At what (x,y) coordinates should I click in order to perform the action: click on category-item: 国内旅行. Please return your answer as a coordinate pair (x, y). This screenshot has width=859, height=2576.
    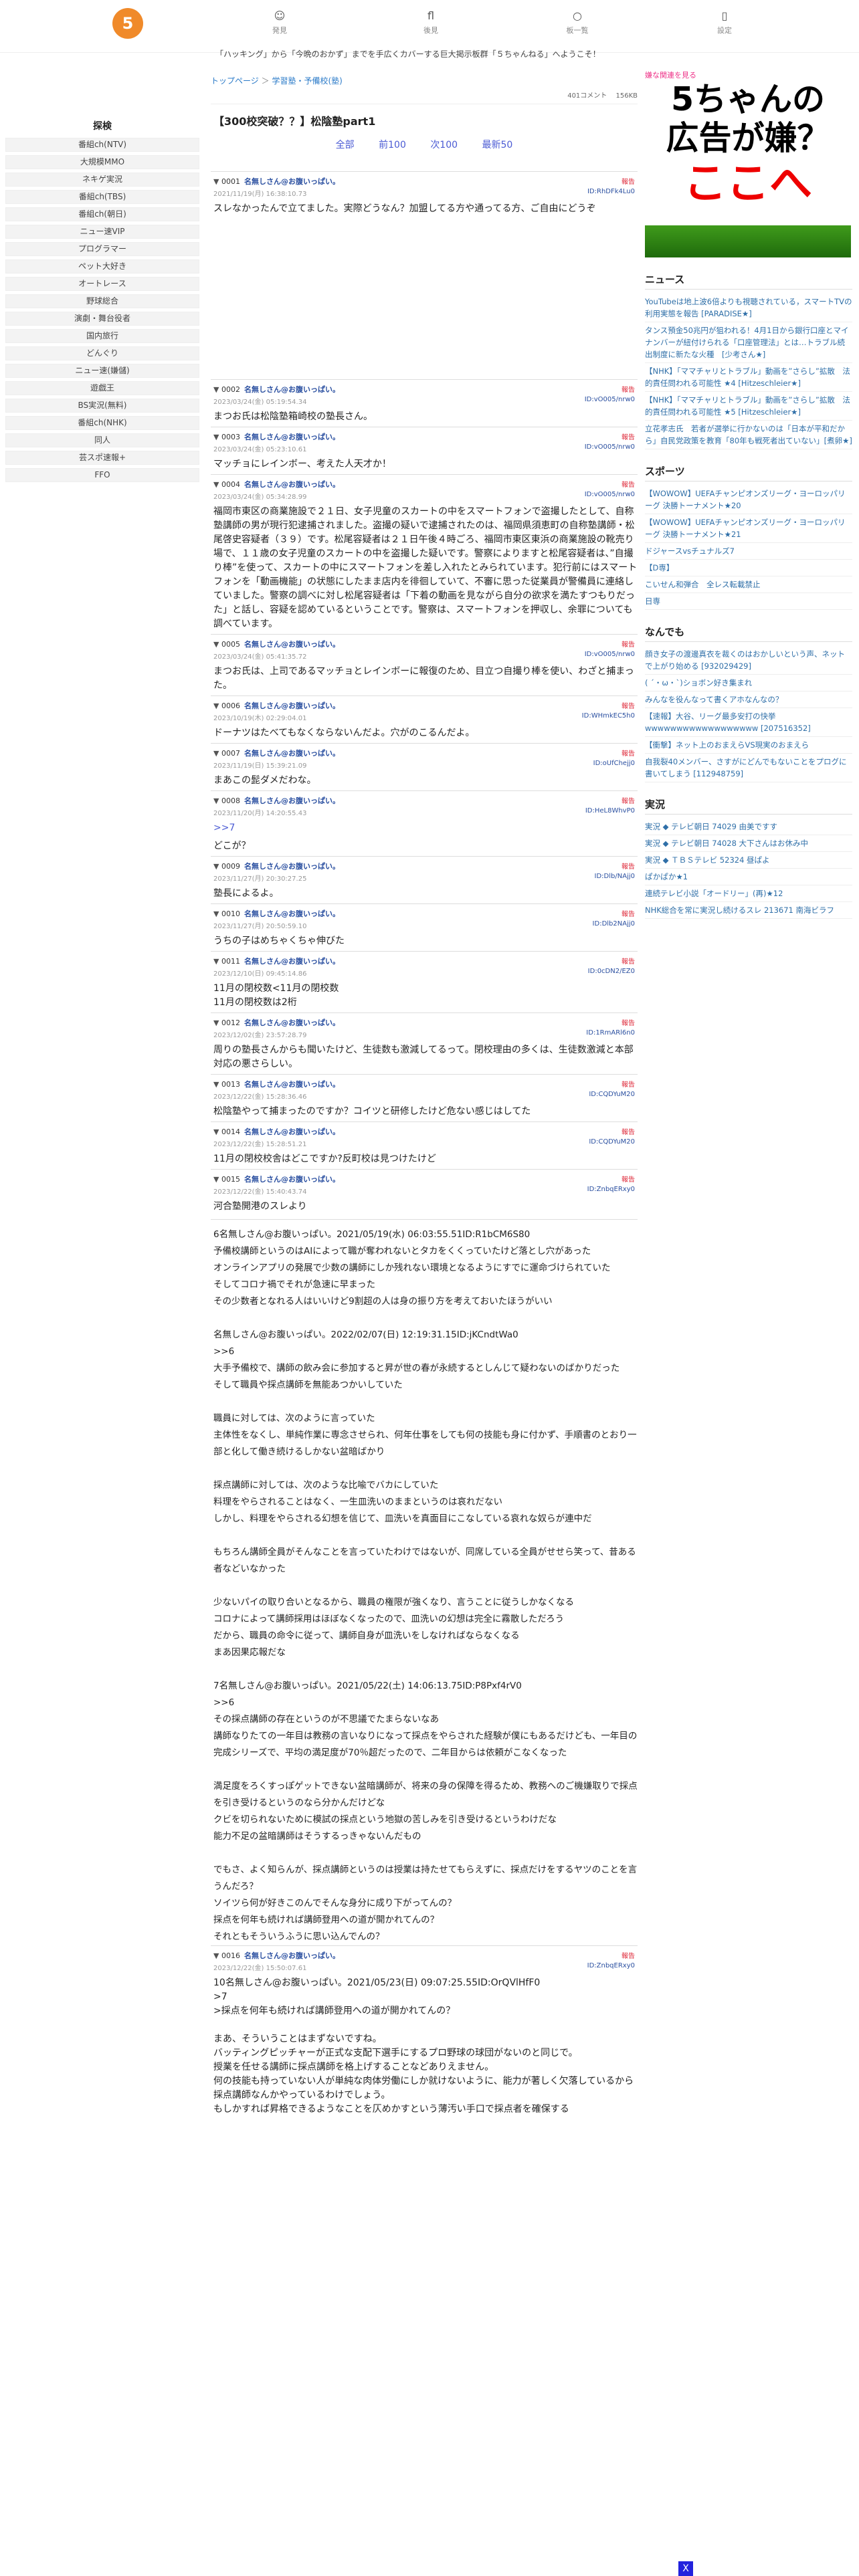
    Looking at the image, I should click on (102, 336).